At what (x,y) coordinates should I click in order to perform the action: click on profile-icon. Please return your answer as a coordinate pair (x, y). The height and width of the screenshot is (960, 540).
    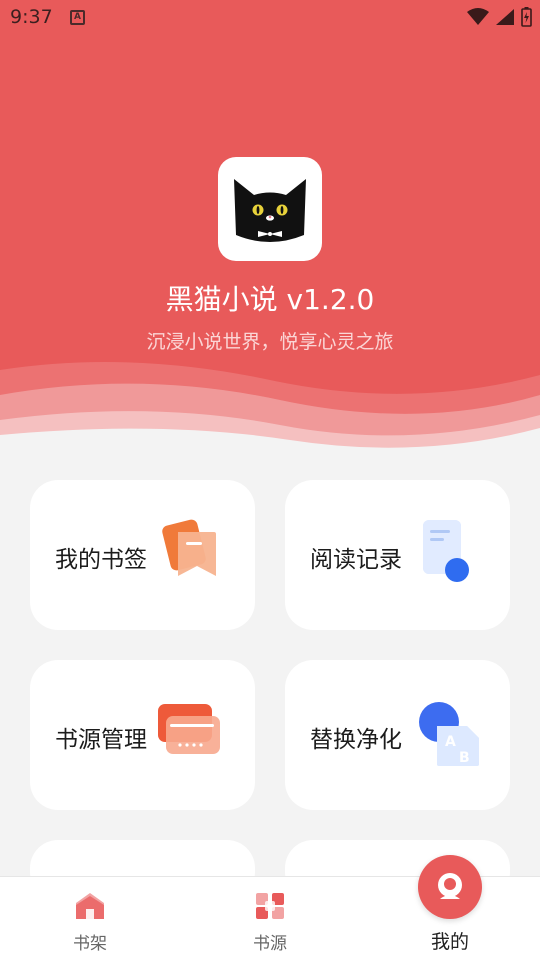
    Looking at the image, I should click on (450, 886).